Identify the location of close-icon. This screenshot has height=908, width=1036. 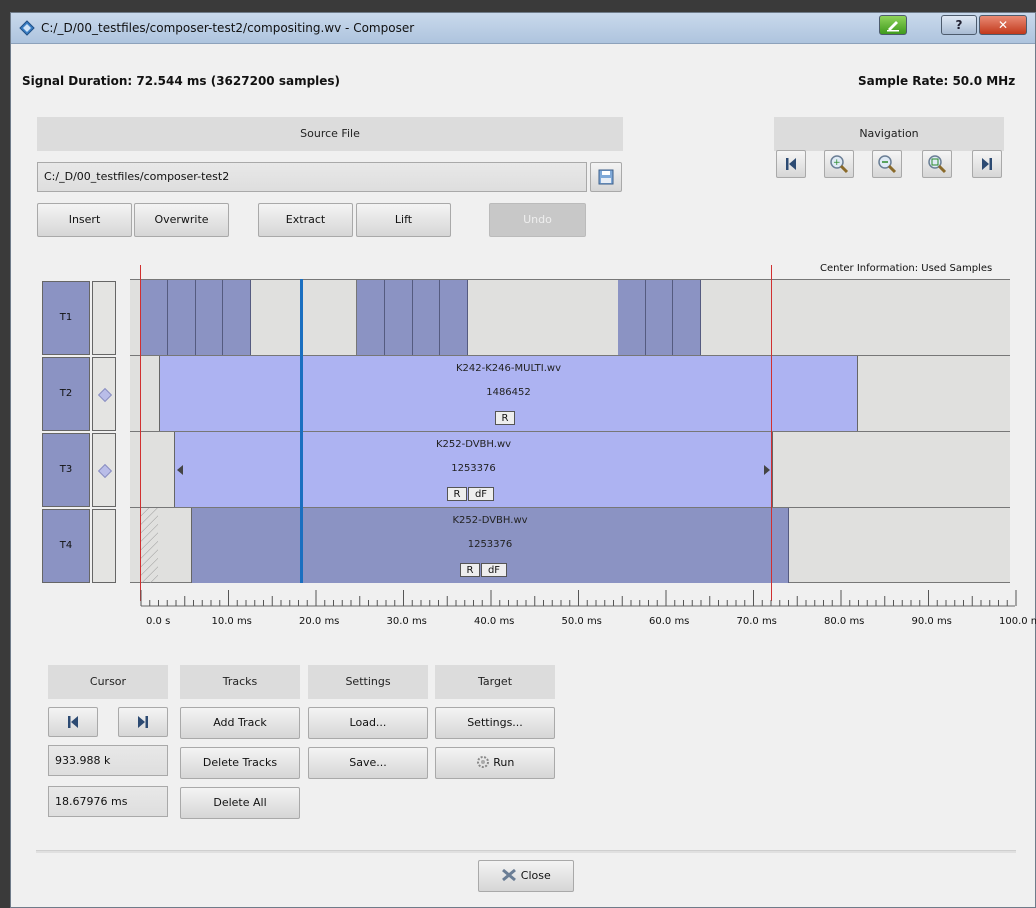
(509, 875).